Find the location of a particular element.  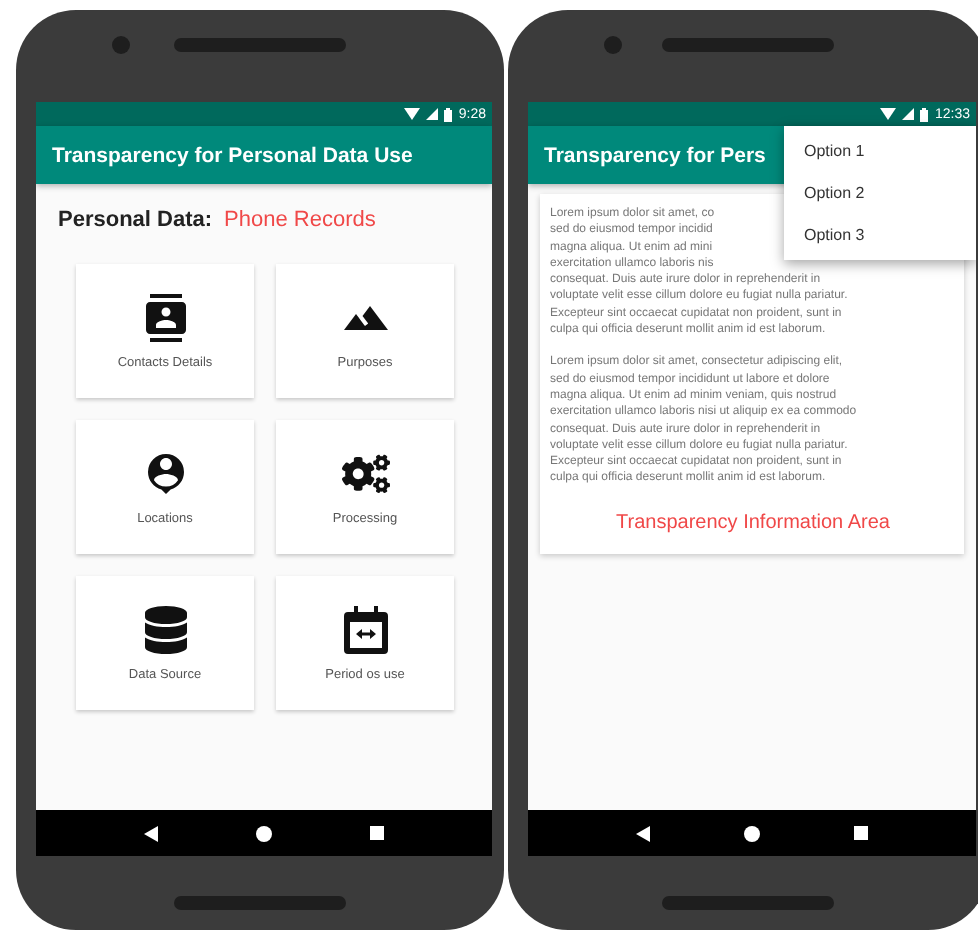

contact-card-icon is located at coordinates (165, 317).